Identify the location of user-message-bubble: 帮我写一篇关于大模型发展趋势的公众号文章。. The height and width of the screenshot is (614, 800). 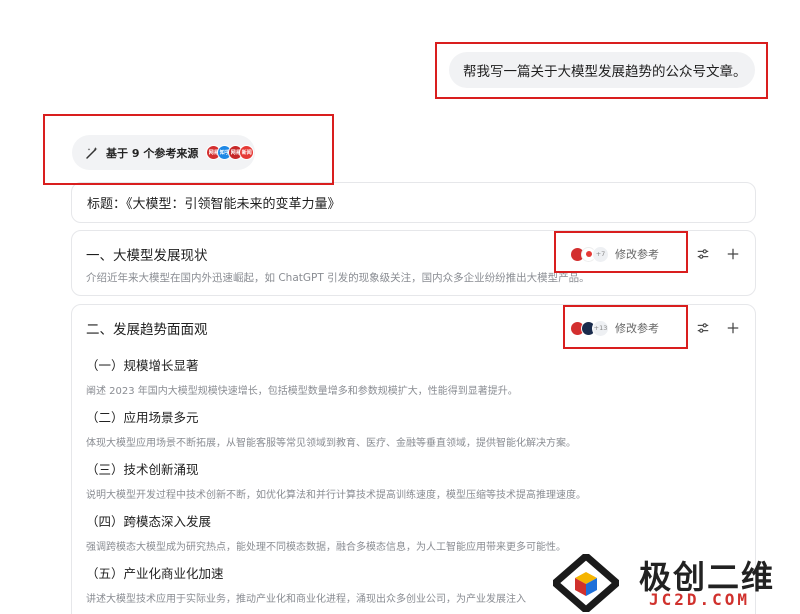
(602, 70).